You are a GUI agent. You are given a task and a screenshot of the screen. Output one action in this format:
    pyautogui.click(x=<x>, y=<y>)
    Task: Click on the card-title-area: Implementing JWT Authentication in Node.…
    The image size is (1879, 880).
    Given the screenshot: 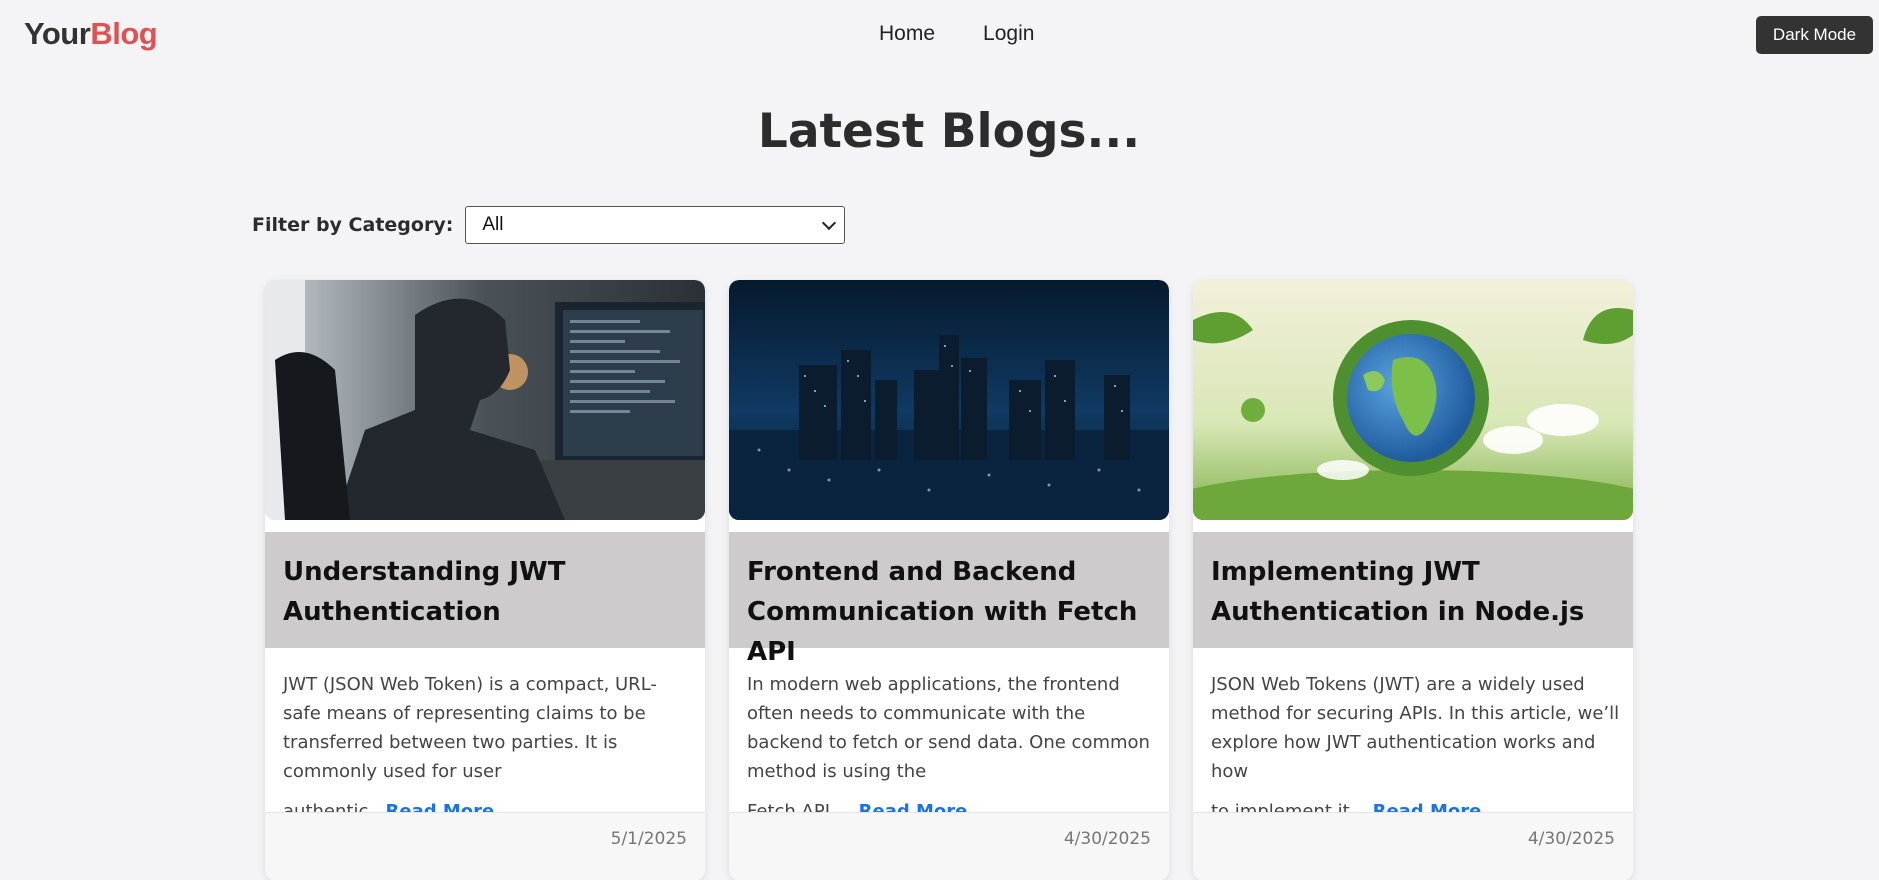 What is the action you would take?
    pyautogui.click(x=1413, y=590)
    